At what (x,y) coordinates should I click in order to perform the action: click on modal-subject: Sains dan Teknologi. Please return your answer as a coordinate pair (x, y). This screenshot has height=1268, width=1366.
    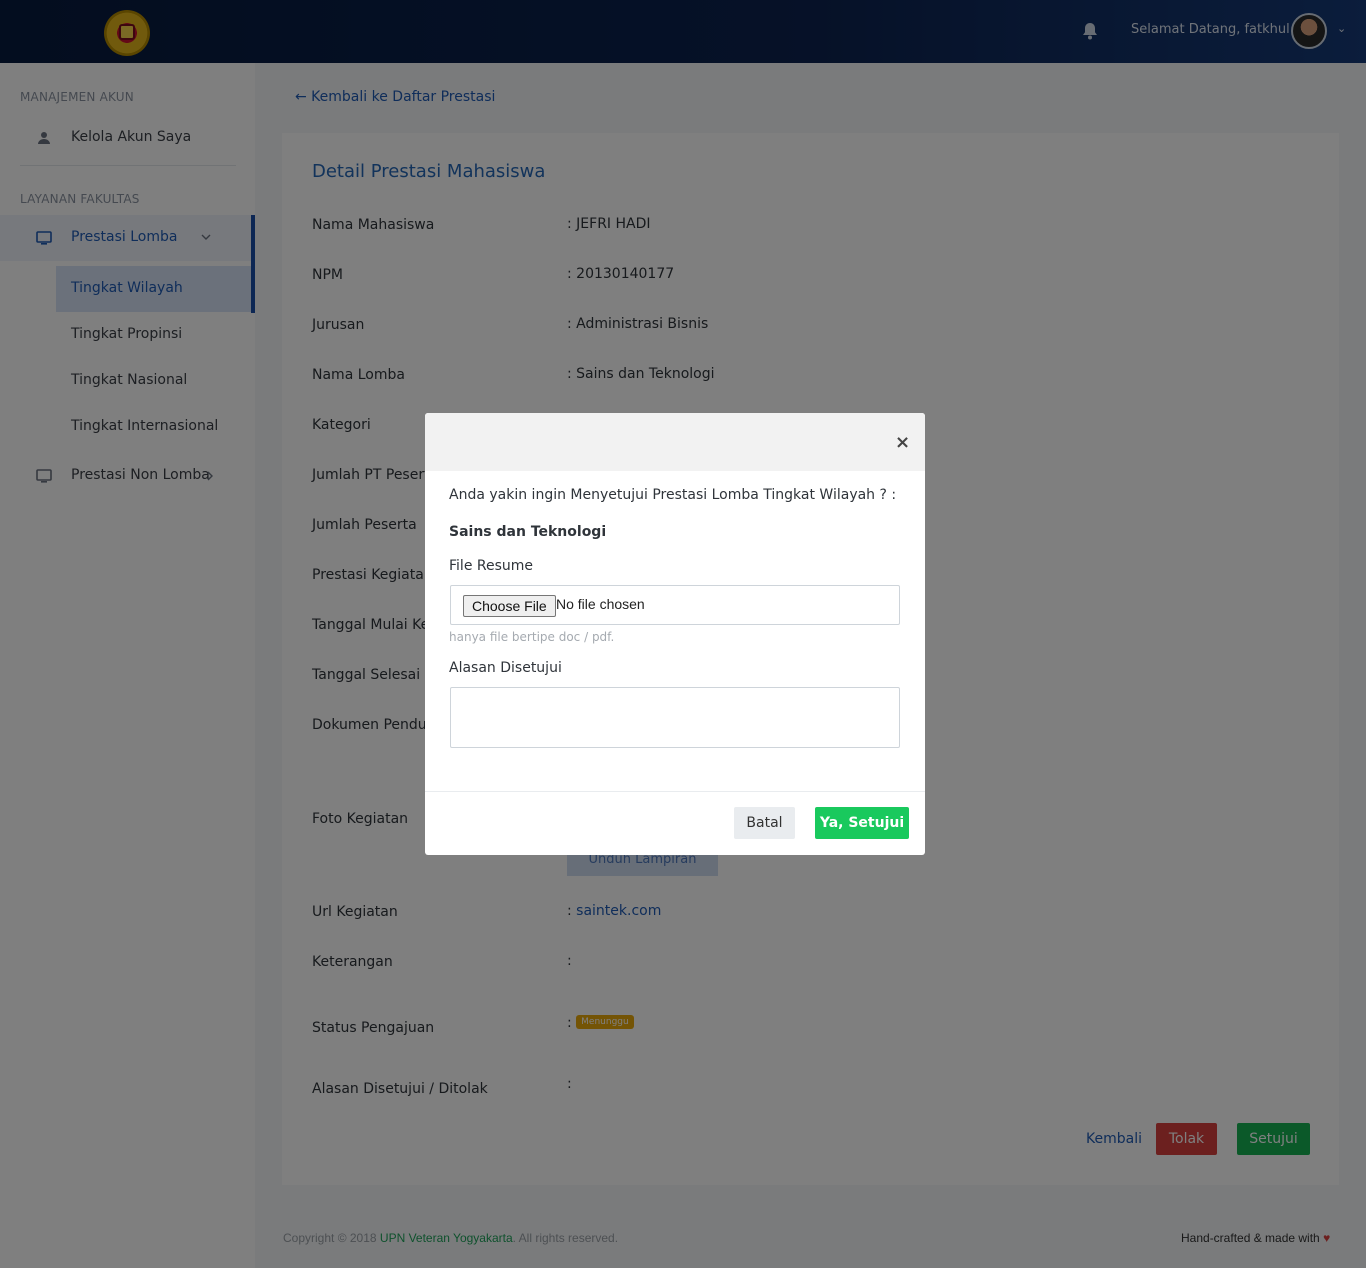
    Looking at the image, I should click on (528, 532).